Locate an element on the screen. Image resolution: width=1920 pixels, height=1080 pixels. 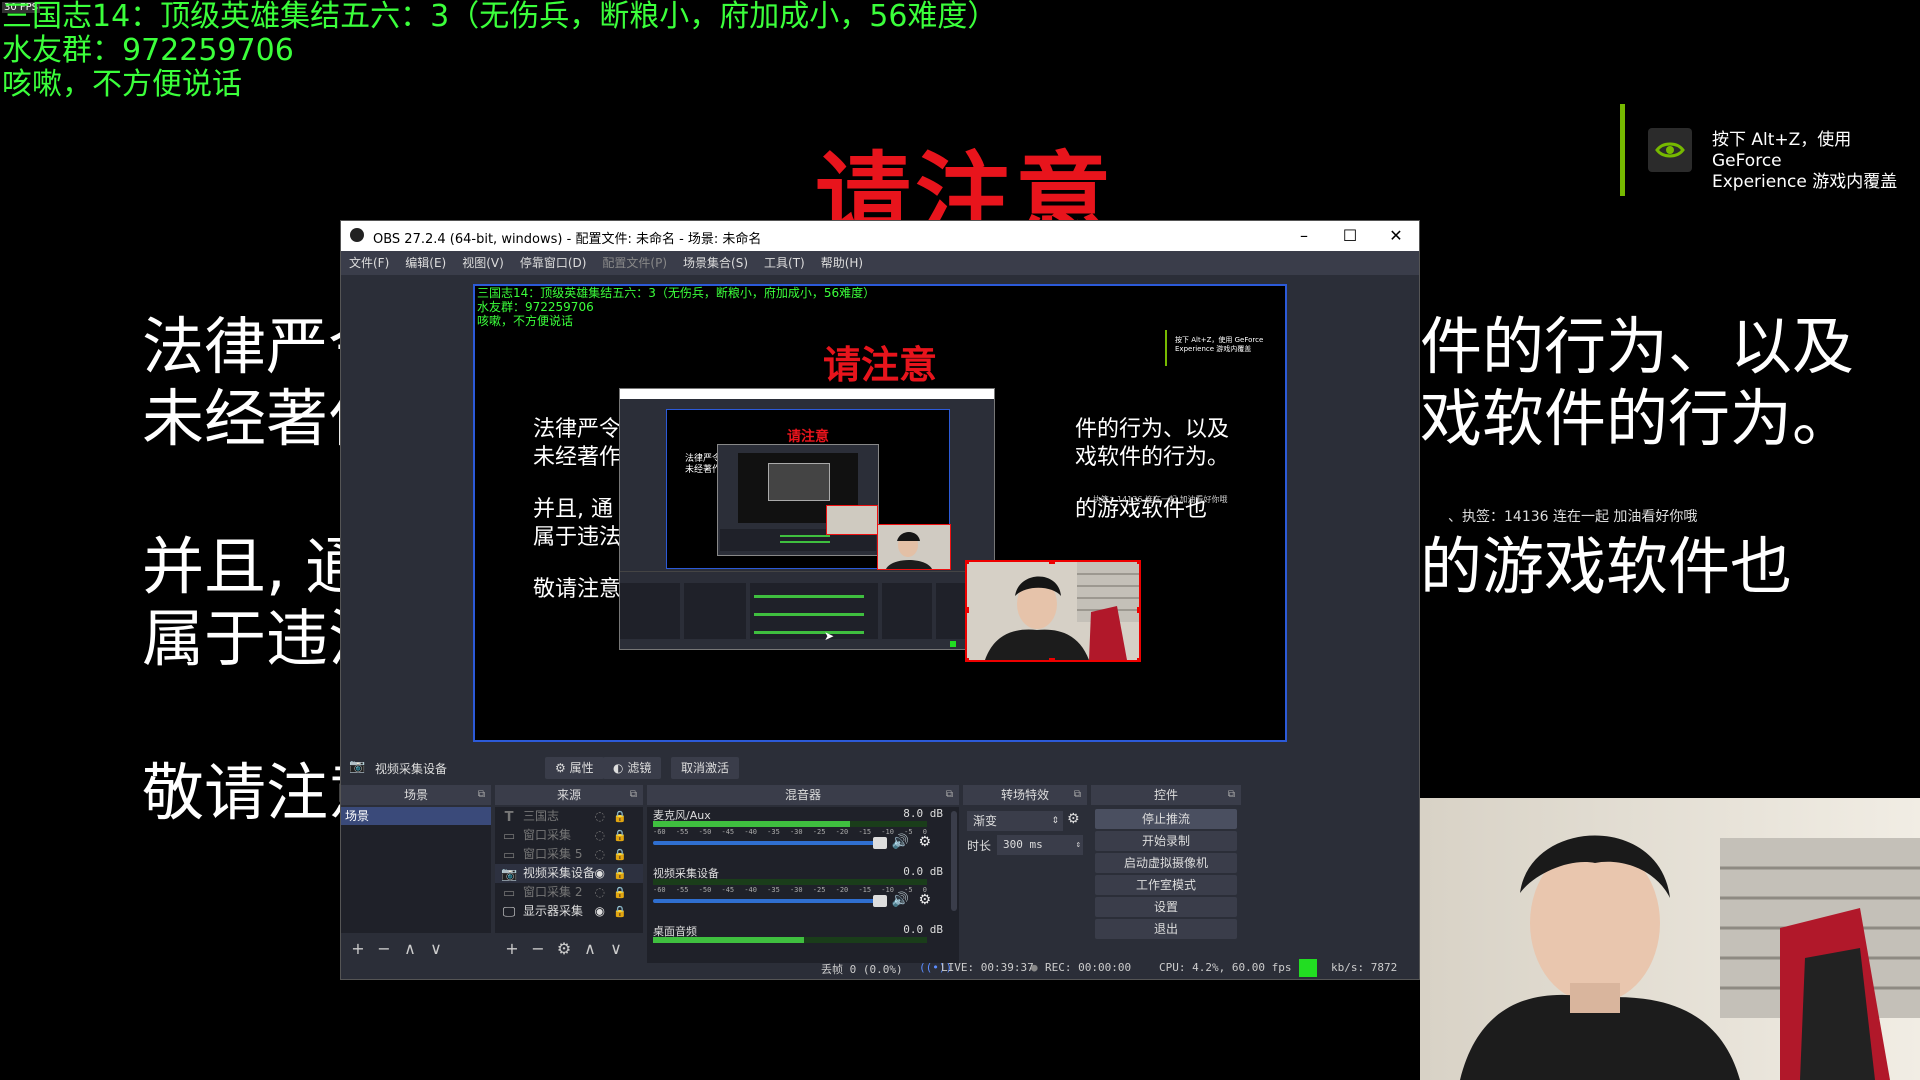
filters-button: ◐ 滤镜 is located at coordinates (632, 768).